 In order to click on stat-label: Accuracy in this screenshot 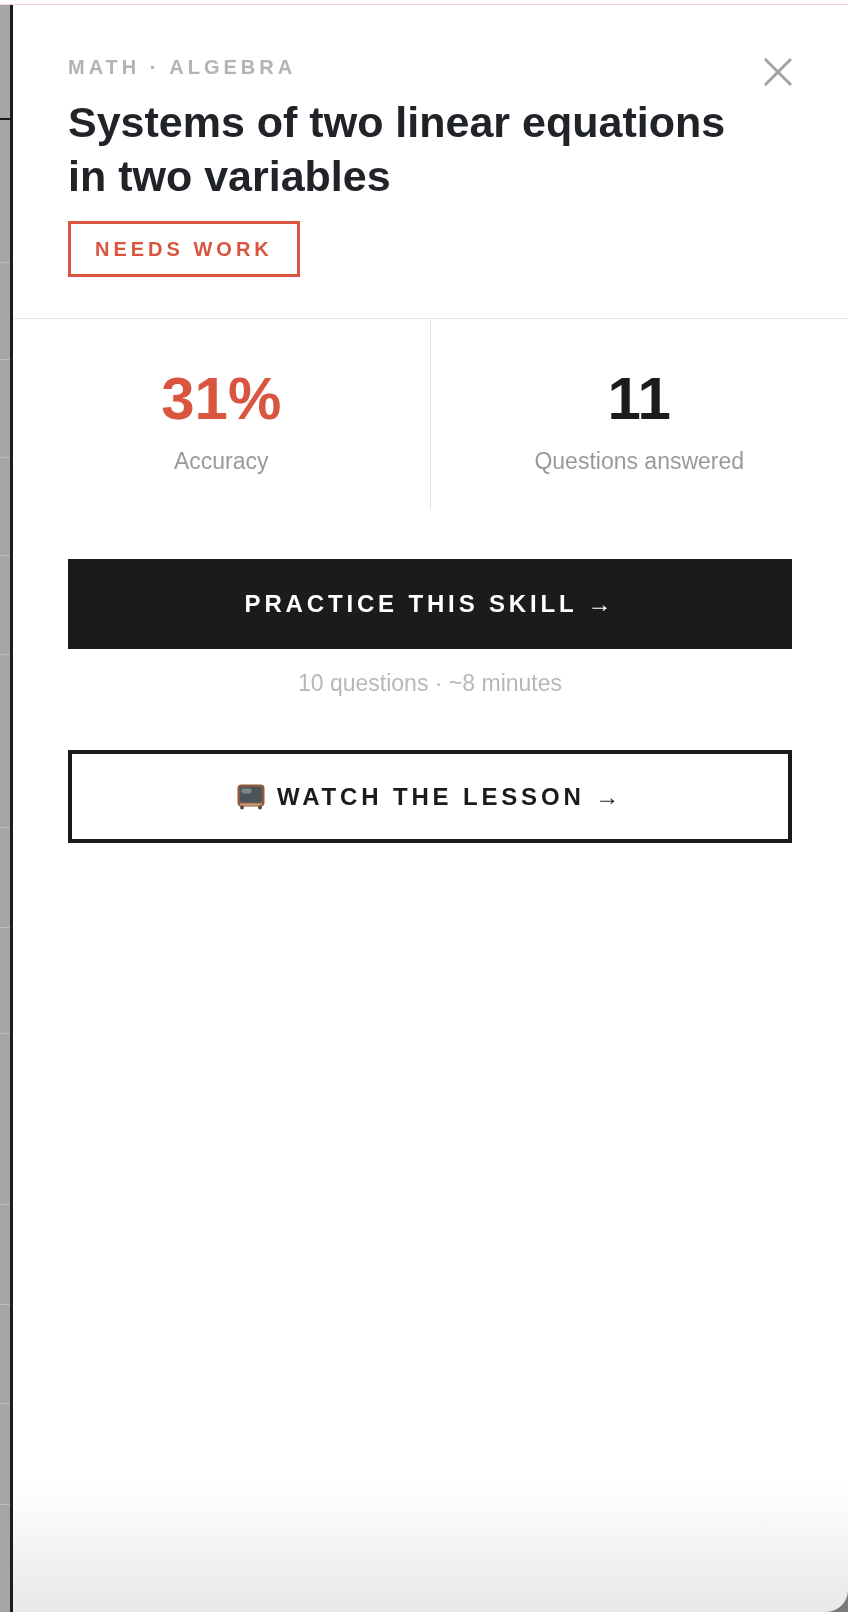, I will do `click(221, 461)`.